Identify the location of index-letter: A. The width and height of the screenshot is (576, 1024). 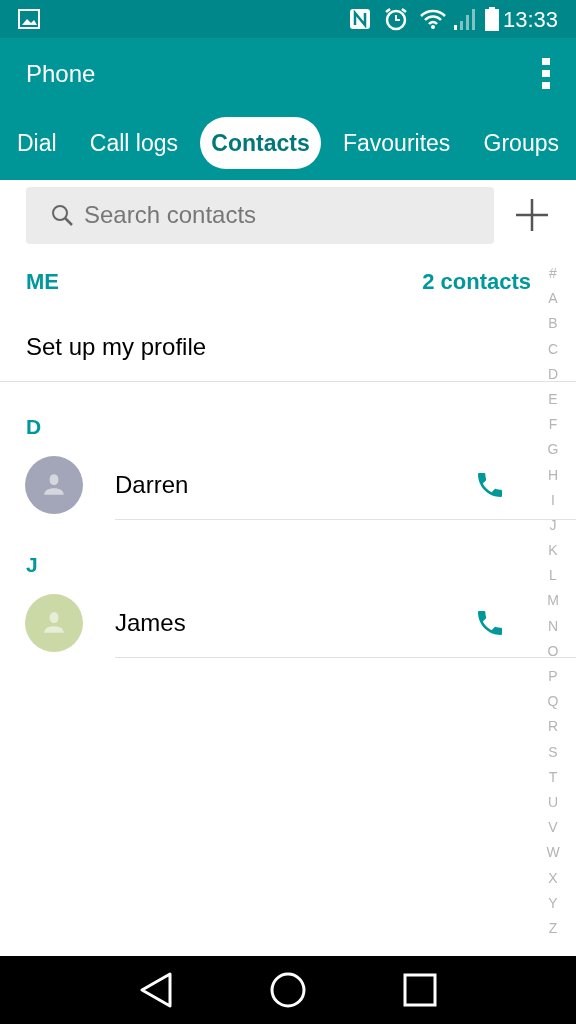
(553, 299).